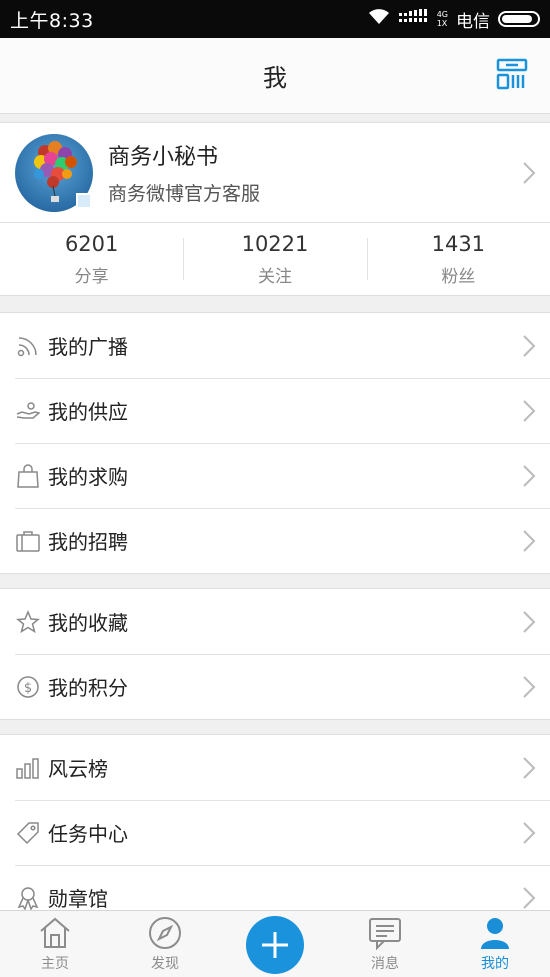 Image resolution: width=550 pixels, height=977 pixels. Describe the element at coordinates (519, 19) in the screenshot. I see `battery-icon` at that location.